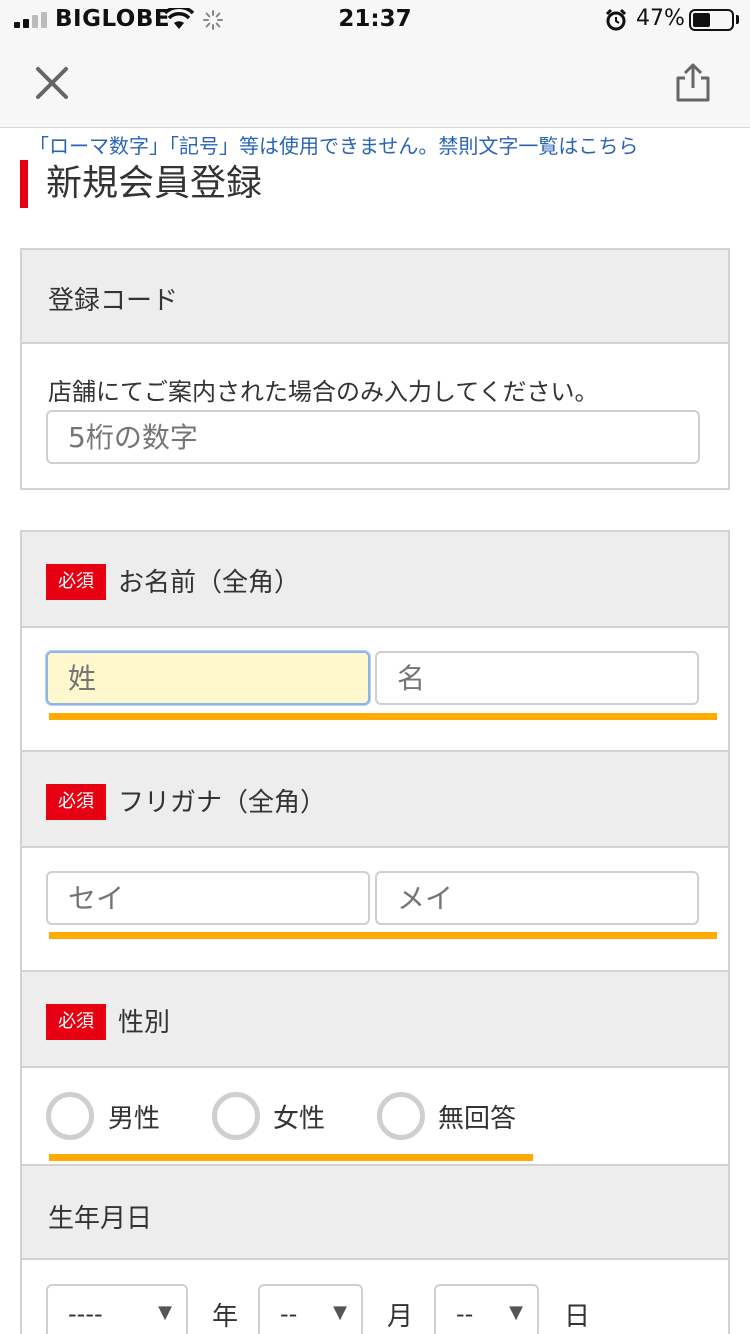  I want to click on battery-cap, so click(737, 19).